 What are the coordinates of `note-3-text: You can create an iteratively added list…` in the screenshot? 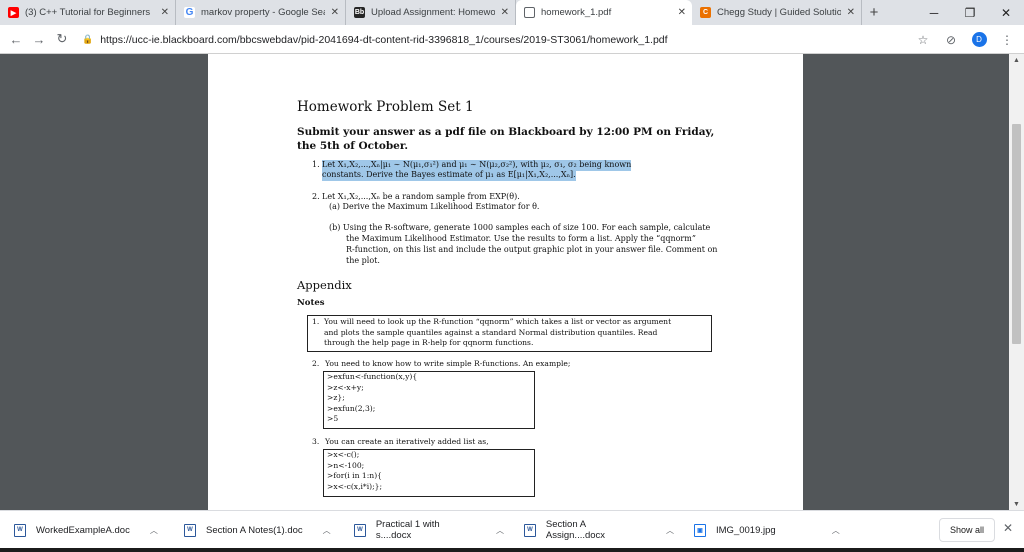 It's located at (407, 441).